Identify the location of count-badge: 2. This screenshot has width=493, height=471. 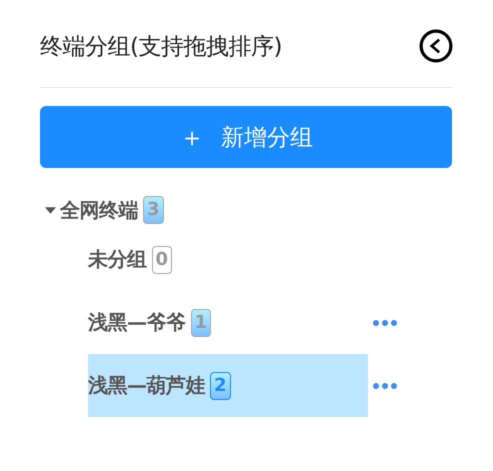
(220, 386).